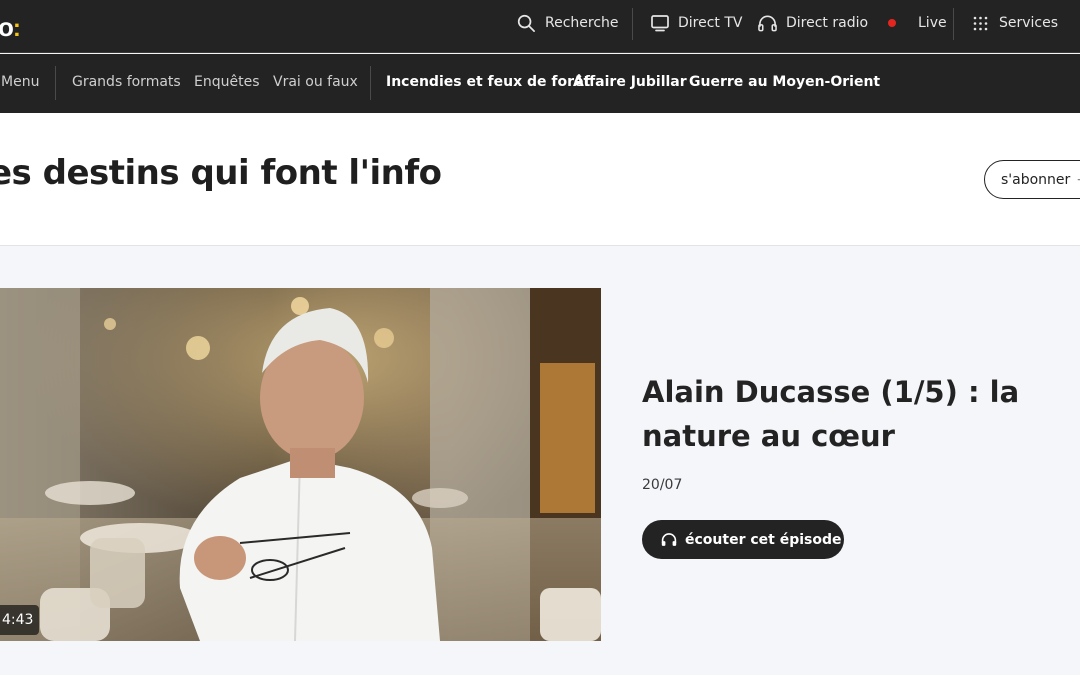 This screenshot has width=1080, height=675. I want to click on plus-icon: +, so click(1078, 180).